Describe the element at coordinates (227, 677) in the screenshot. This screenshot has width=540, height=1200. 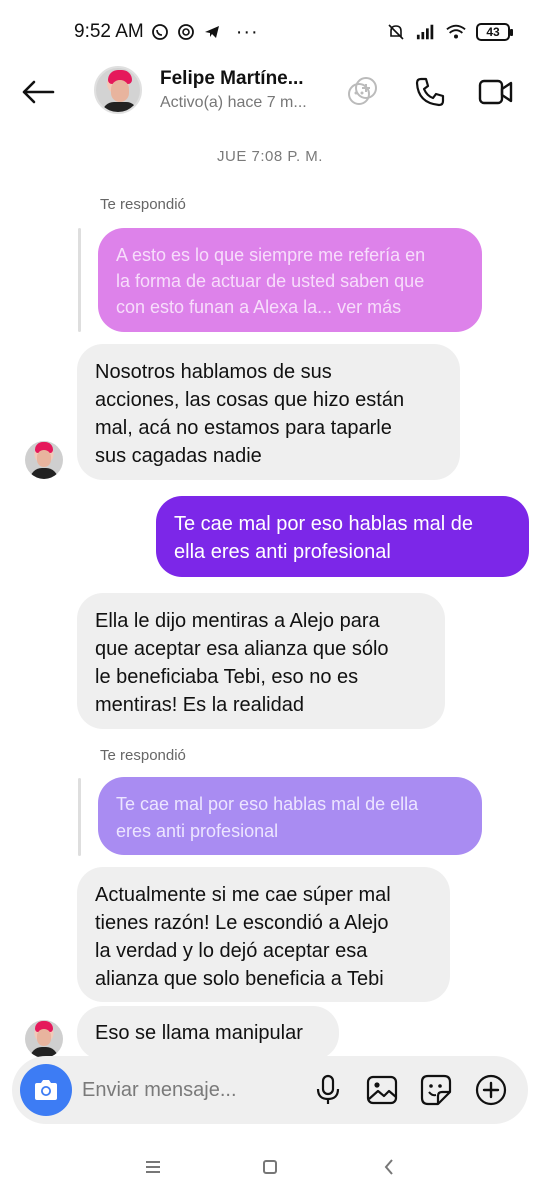
I see `message-line: le beneficiaba Tebi, eso no es` at that location.